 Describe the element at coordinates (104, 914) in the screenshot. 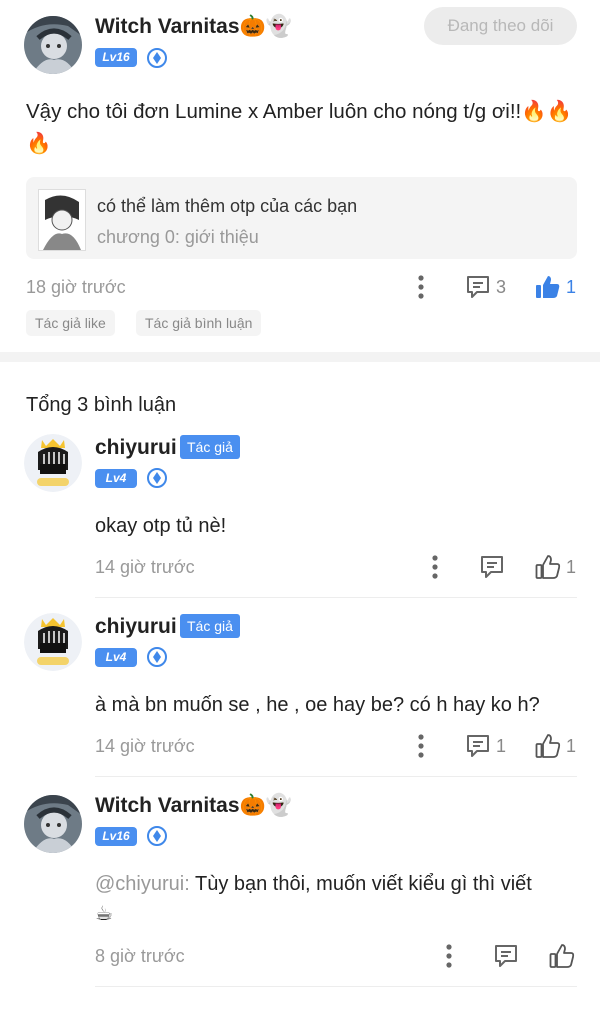

I see `coffee-emoji: ☕` at that location.